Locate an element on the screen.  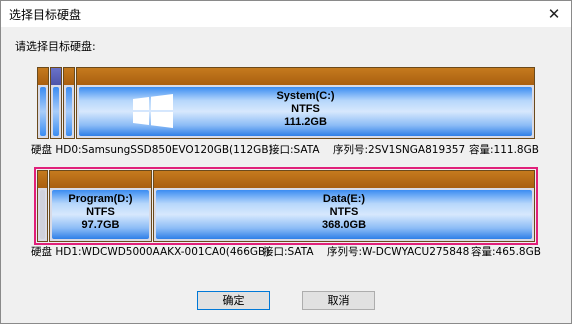
partition-label: Data(E:) NTFS 368.0GB is located at coordinates (344, 212).